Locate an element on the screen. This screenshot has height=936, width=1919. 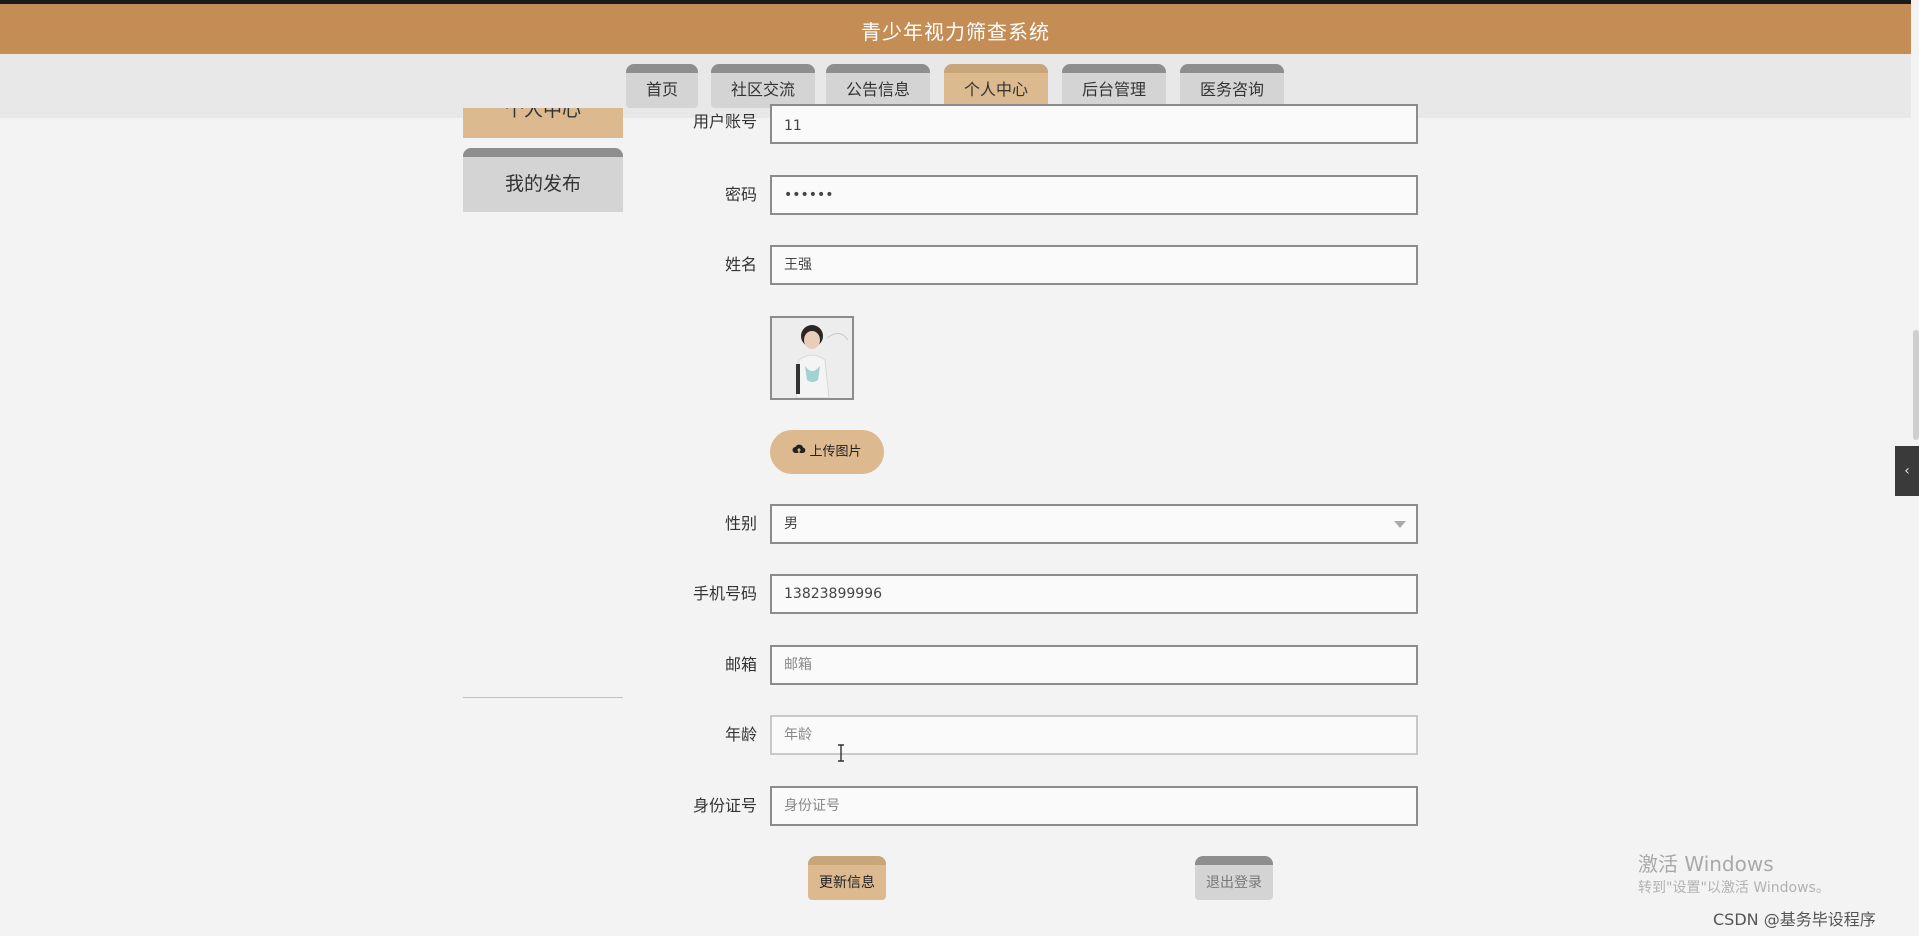
account-label: 用户账号 is located at coordinates (724, 121).